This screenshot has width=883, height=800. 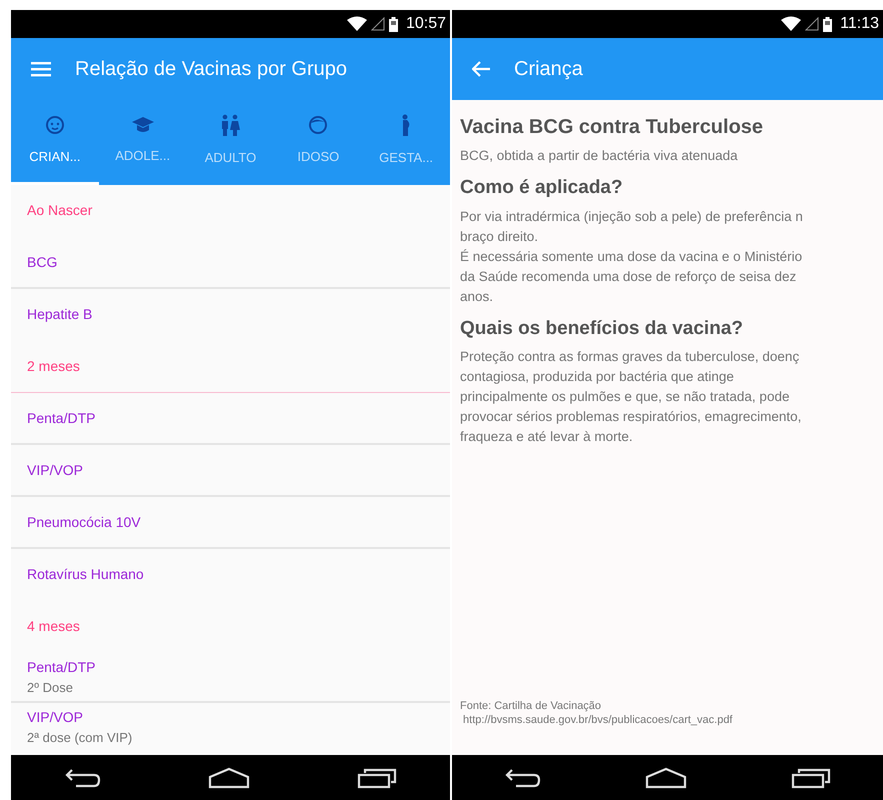 What do you see at coordinates (230, 419) in the screenshot?
I see `vaccine-list-item: Penta/DTP` at bounding box center [230, 419].